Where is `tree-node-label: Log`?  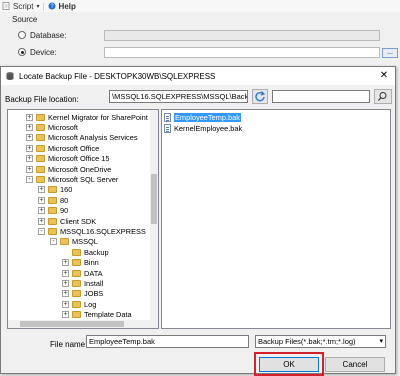 tree-node-label: Log is located at coordinates (90, 304).